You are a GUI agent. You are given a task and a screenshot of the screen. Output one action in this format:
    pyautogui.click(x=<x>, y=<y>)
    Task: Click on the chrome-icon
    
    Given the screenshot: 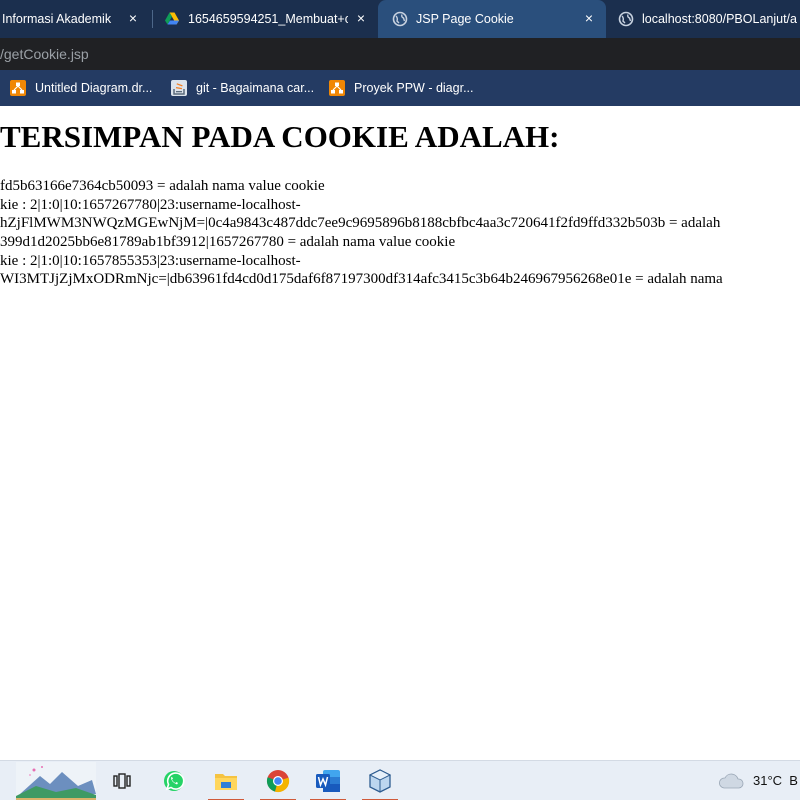 What is the action you would take?
    pyautogui.click(x=278, y=781)
    